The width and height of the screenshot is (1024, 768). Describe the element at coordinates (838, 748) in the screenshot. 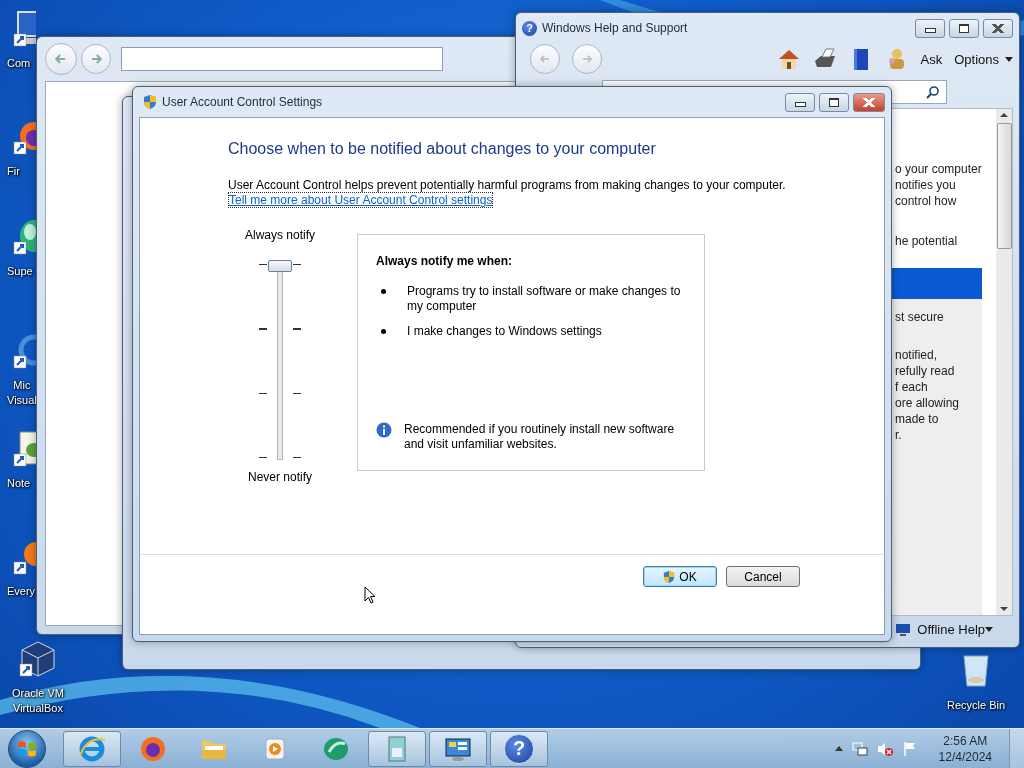

I see `show-hidden-icons-icon` at that location.